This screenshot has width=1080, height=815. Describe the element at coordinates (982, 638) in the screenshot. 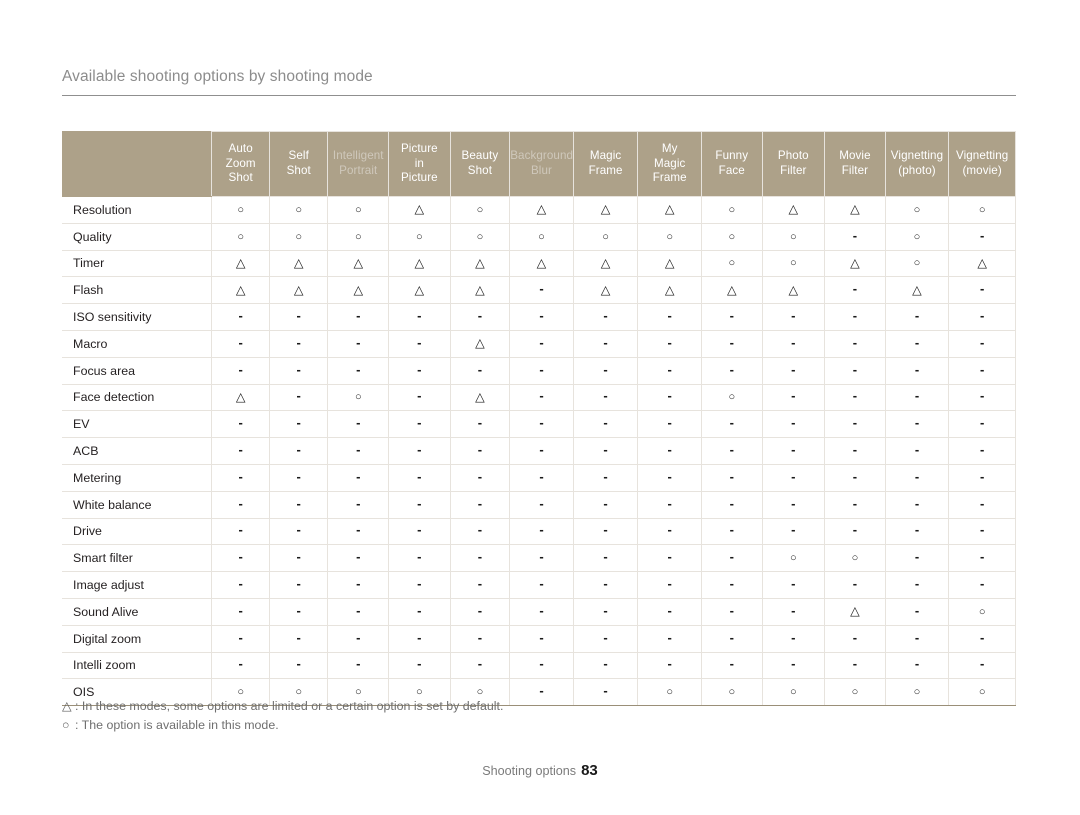

I see `cell-digital-zoom-vignetting-movie: -` at that location.